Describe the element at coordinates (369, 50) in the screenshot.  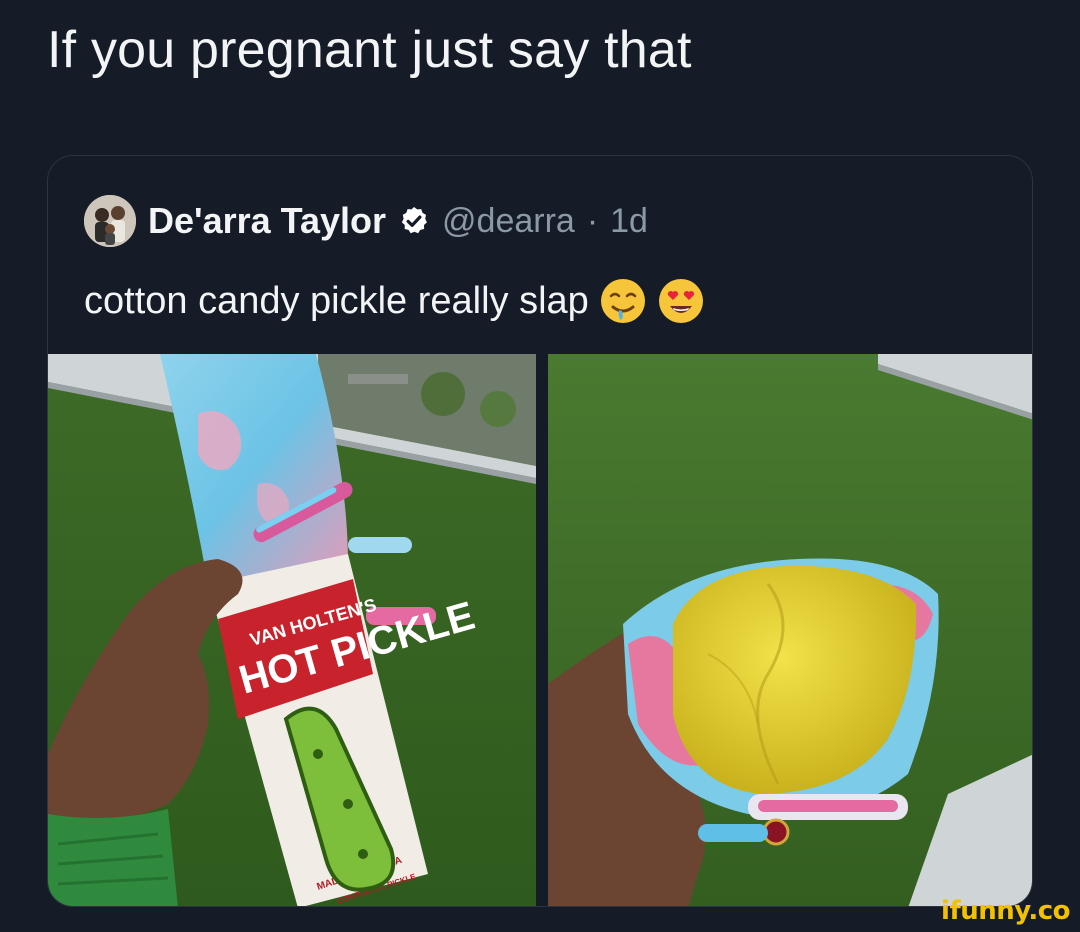
I see `post-caption: If you pregnant just say that` at that location.